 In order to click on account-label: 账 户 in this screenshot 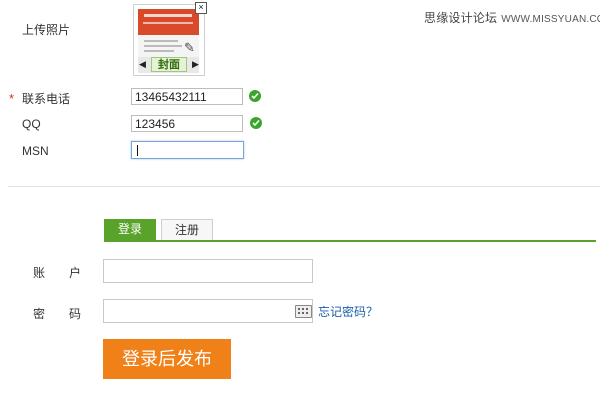, I will do `click(57, 273)`.